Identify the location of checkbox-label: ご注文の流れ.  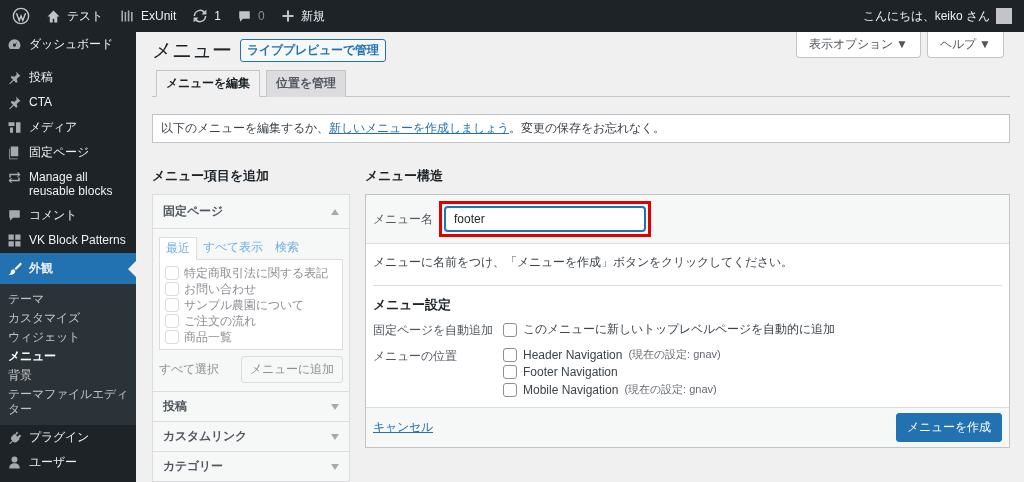
(220, 321).